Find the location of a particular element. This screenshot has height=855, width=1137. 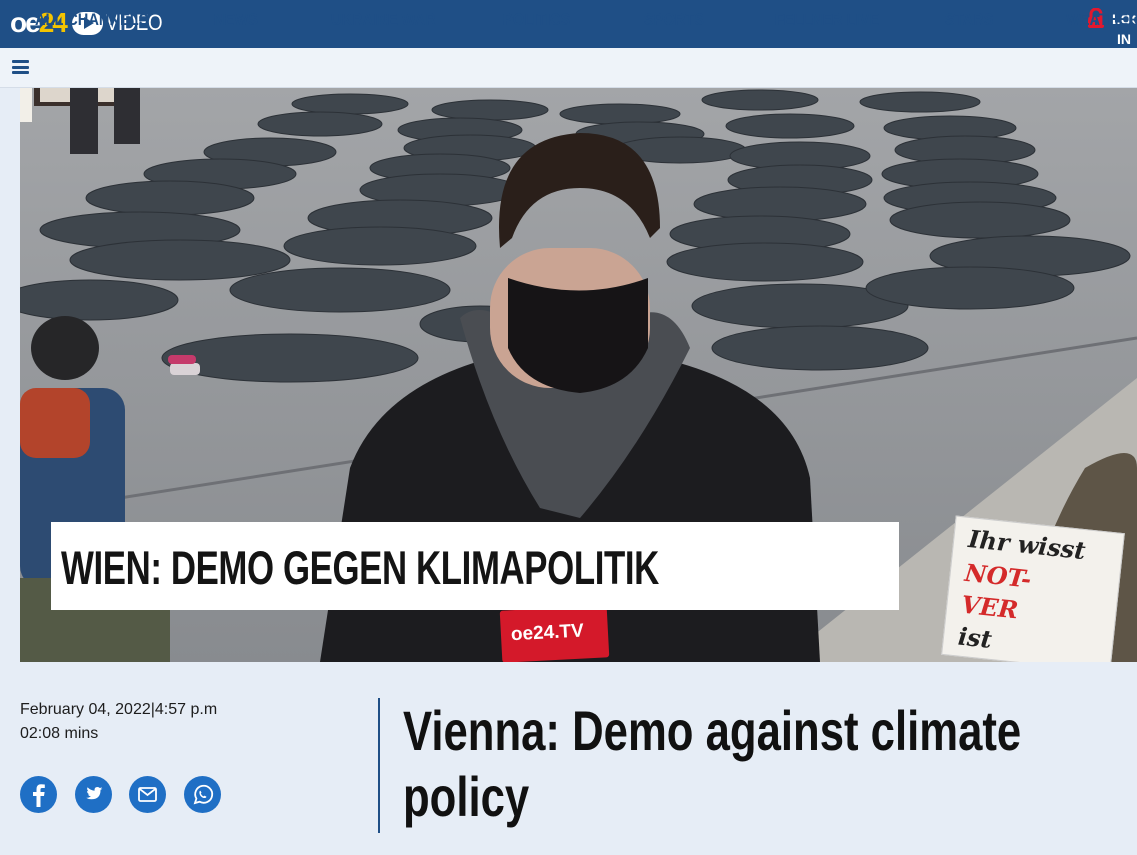

video-lower-third: WIEN: DEMO GEGEN KLIMAPOLITIK is located at coordinates (475, 566).